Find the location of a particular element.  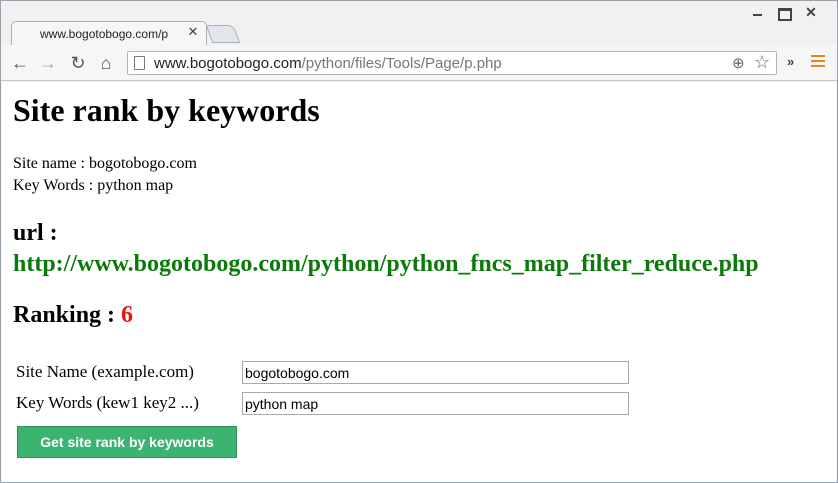

maximize-button is located at coordinates (783, 12).